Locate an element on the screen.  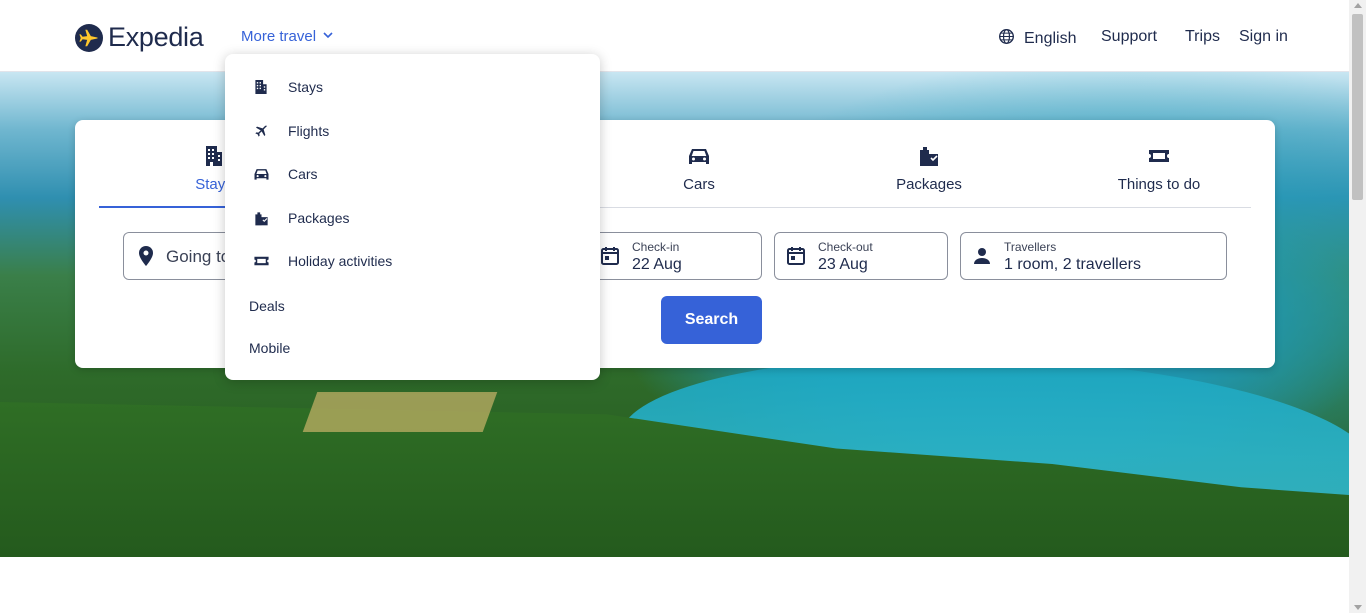
check-in-value: 22 Aug is located at coordinates (657, 264).